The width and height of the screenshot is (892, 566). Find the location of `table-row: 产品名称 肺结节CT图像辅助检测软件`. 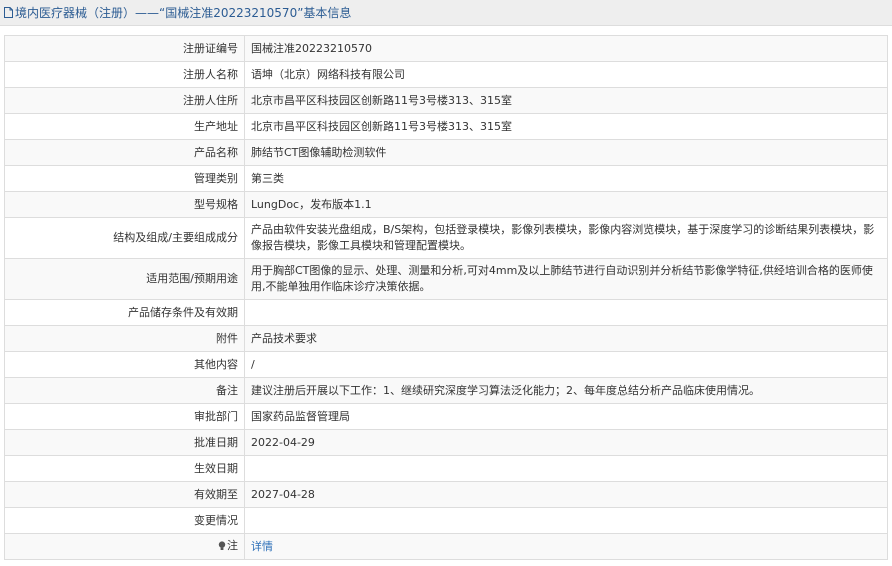

table-row: 产品名称 肺结节CT图像辅助检测软件 is located at coordinates (446, 152).